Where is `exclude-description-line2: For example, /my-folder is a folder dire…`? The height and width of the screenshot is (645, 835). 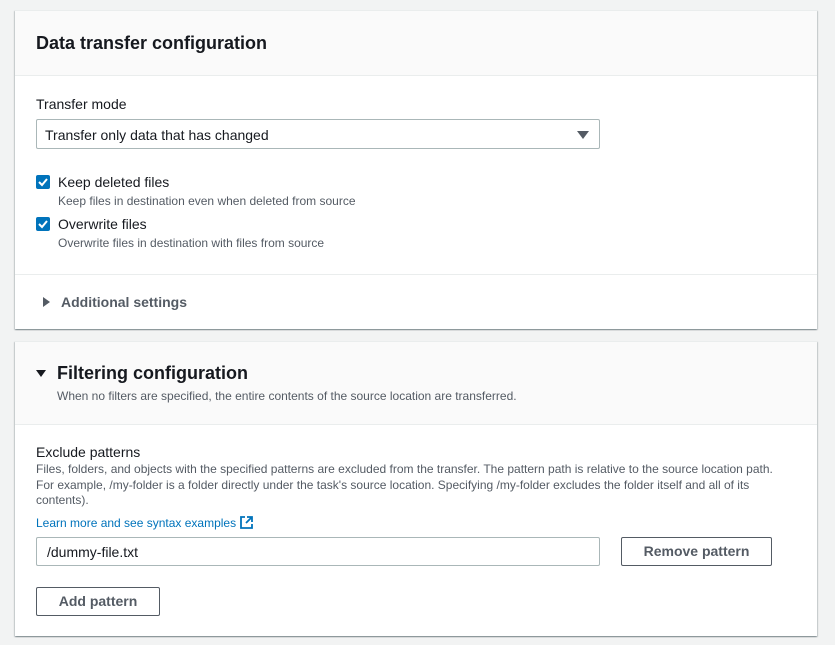
exclude-description-line2: For example, /my-folder is a folder dire… is located at coordinates (393, 485).